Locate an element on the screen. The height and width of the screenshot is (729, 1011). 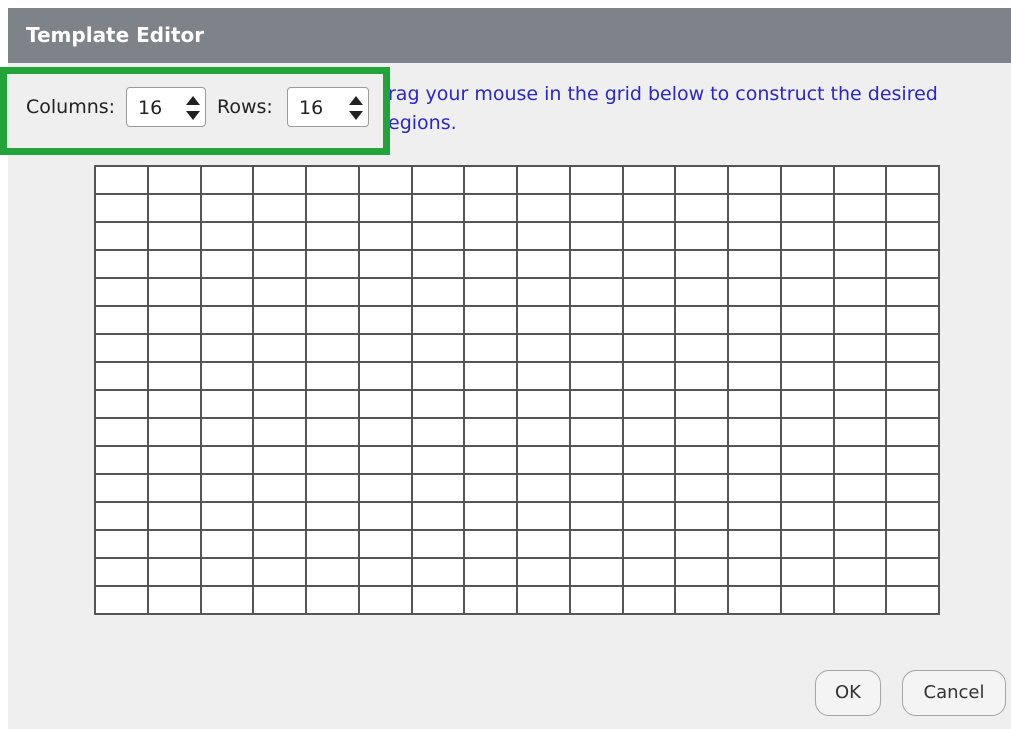
rows-increment-icon is located at coordinates (356, 100).